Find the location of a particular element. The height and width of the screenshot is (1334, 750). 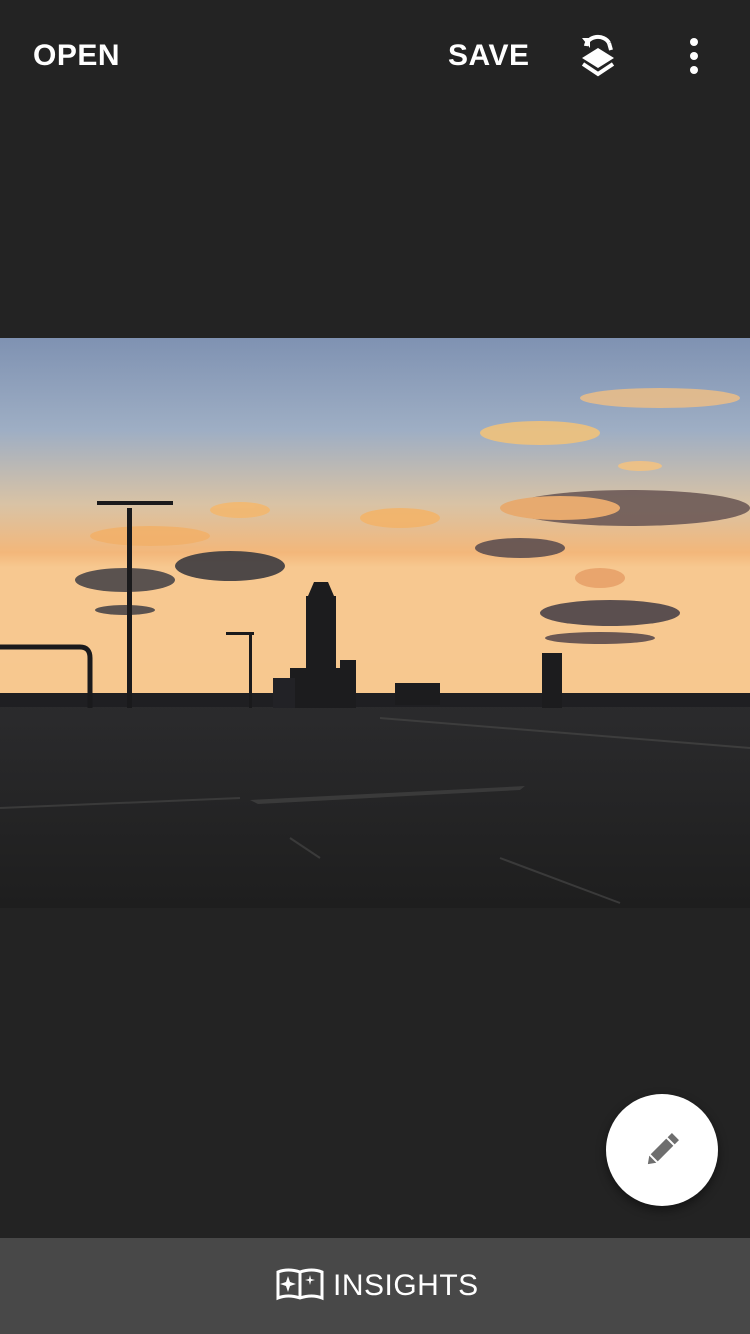

edit-fab-button is located at coordinates (662, 1150).